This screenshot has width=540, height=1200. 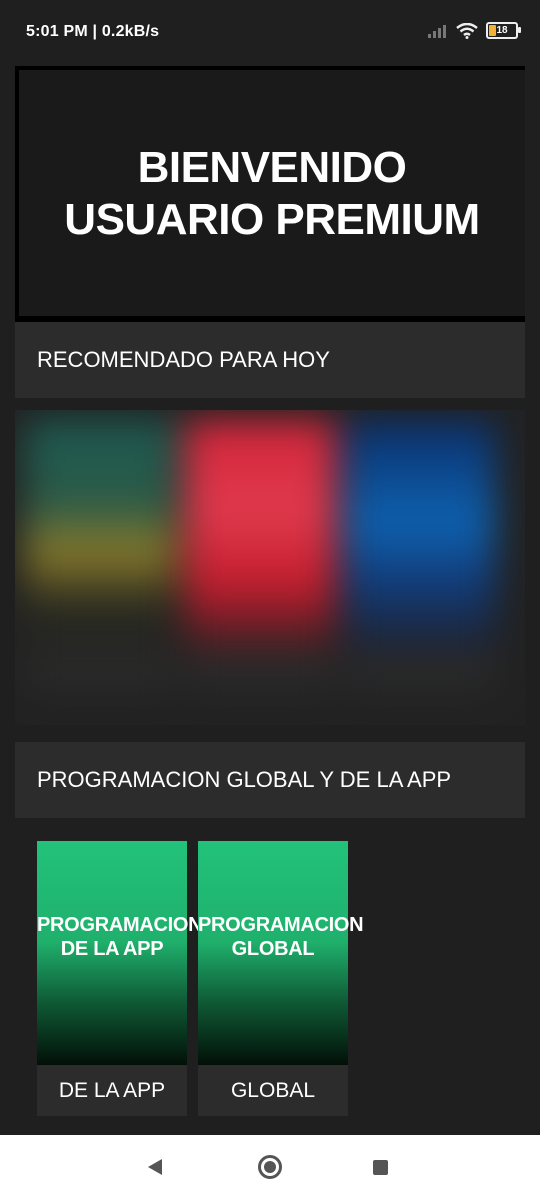 I want to click on card-global-programming: PROGRAMACION GLOBAL GLOBAL, so click(x=281, y=978).